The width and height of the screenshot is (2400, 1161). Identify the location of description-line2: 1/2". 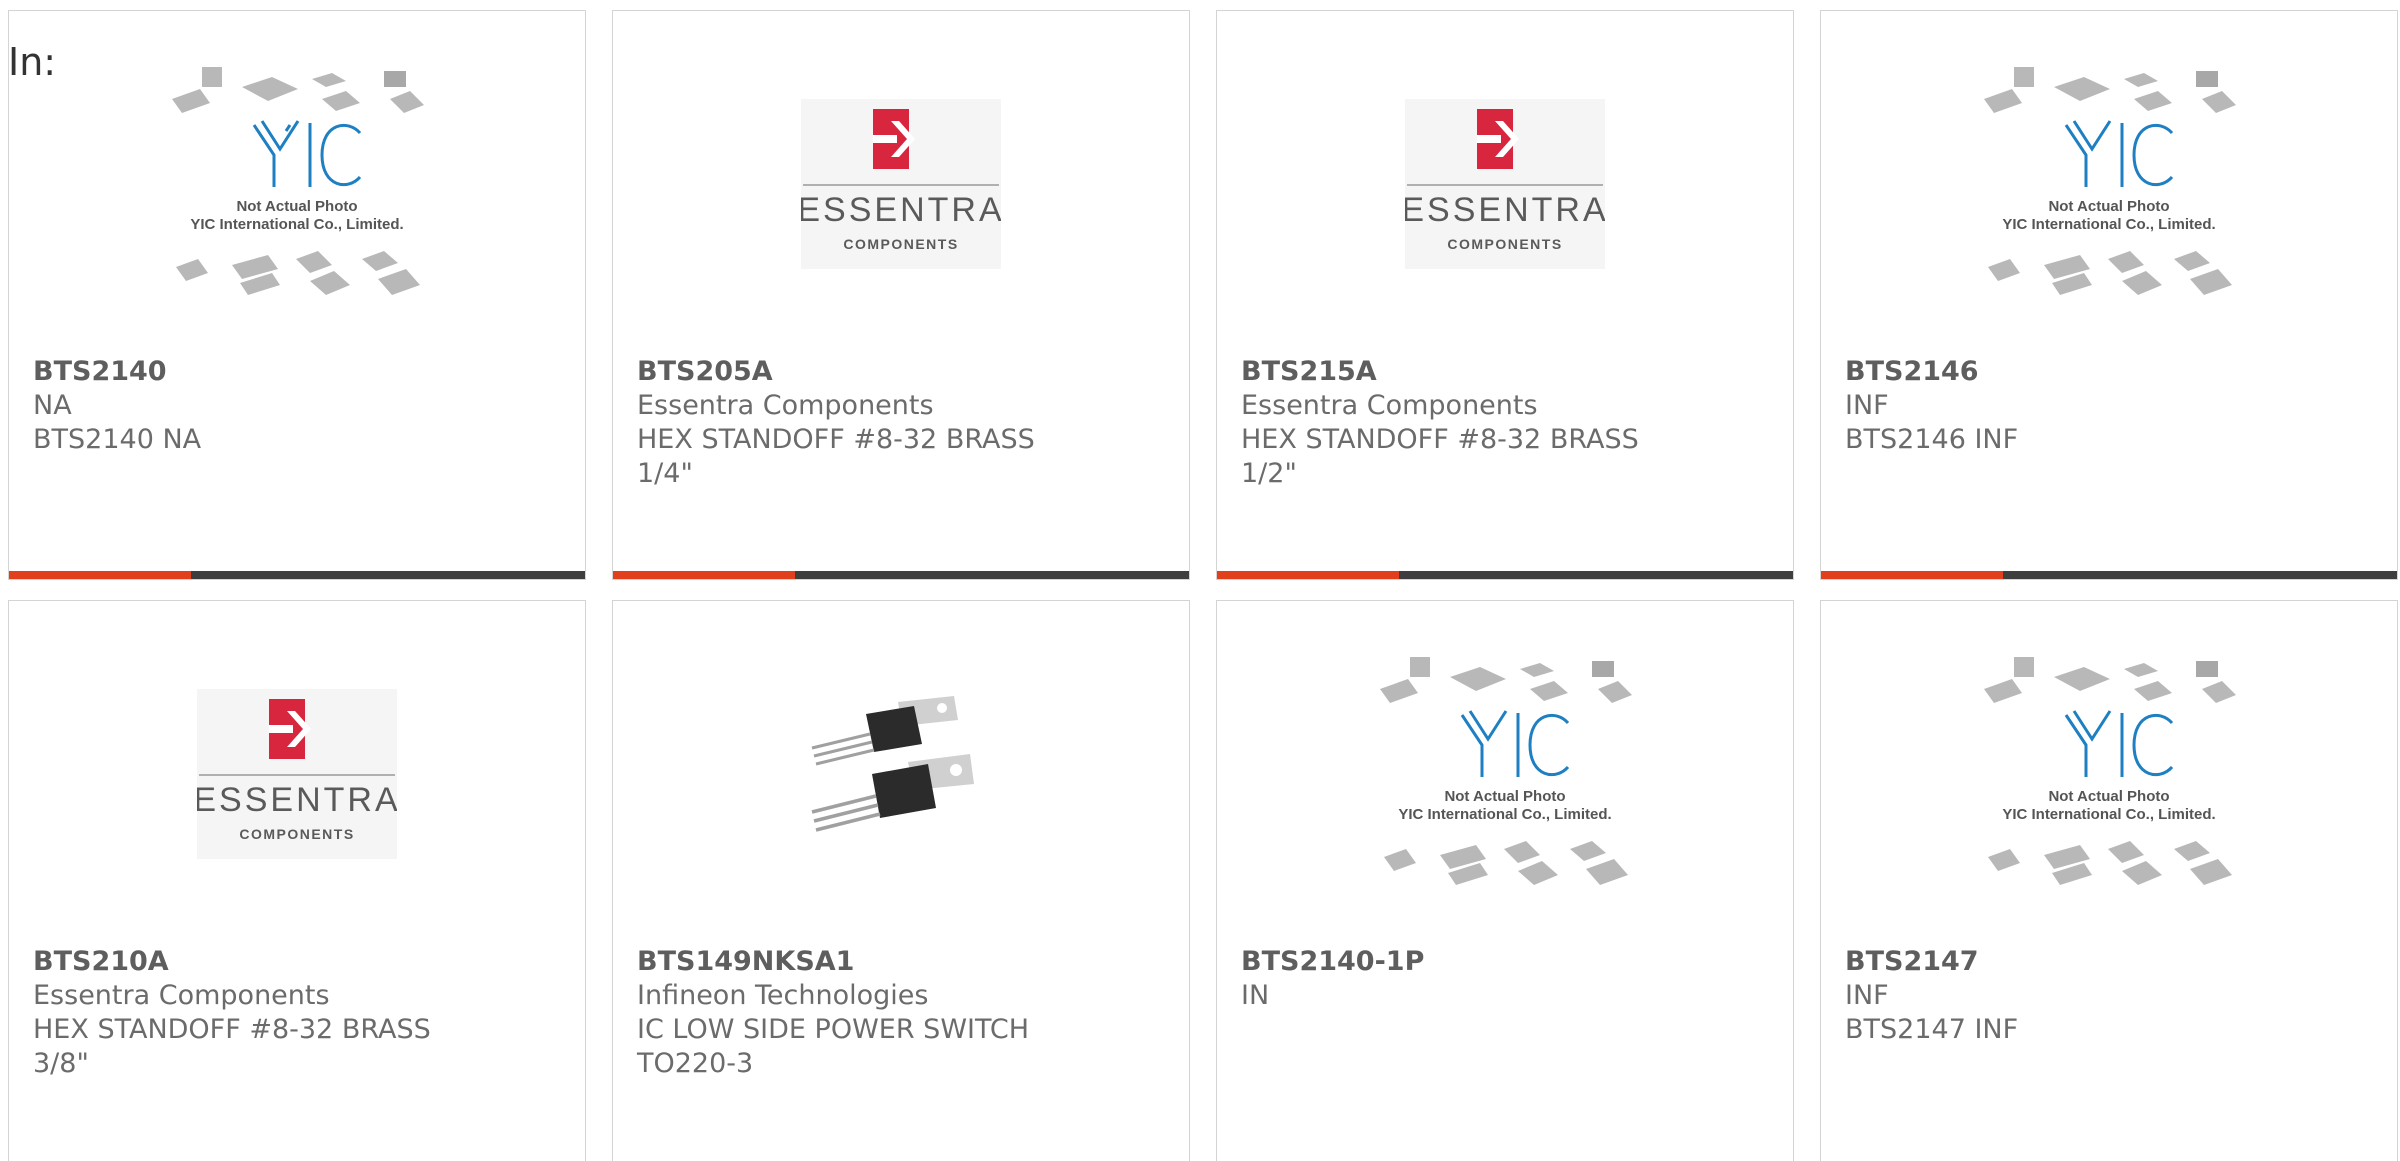
(1269, 473).